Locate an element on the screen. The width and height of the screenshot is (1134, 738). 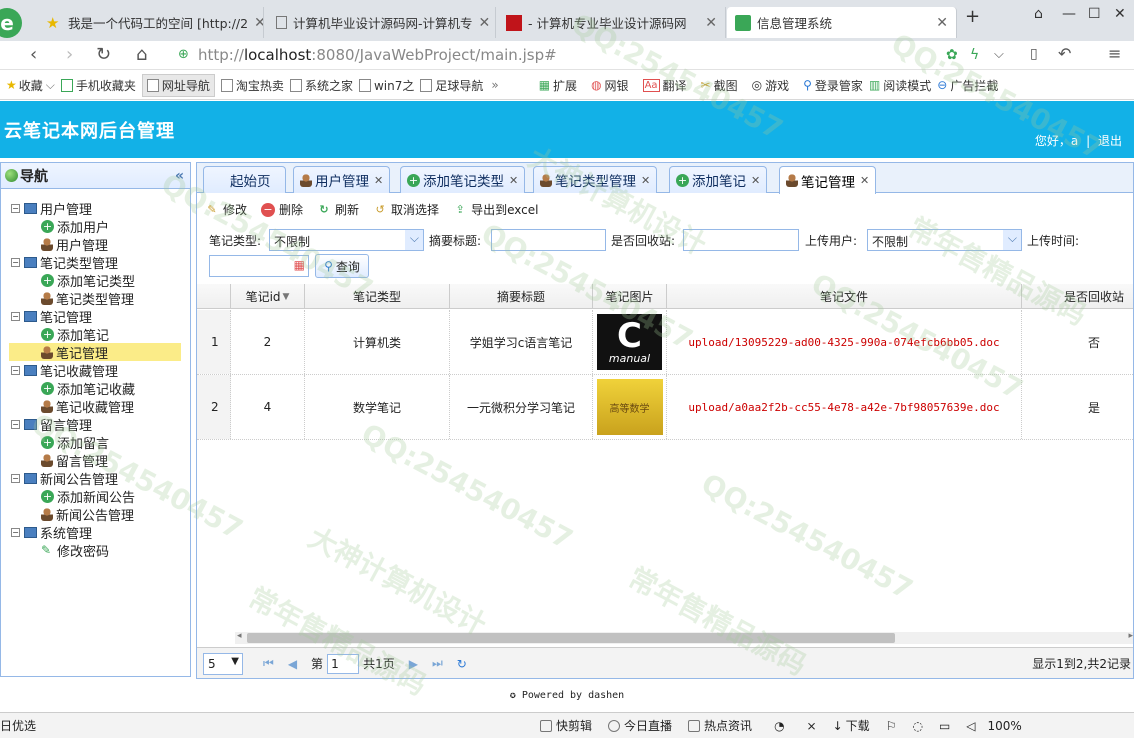
status-item: 快剪辑 is located at coordinates (566, 725).